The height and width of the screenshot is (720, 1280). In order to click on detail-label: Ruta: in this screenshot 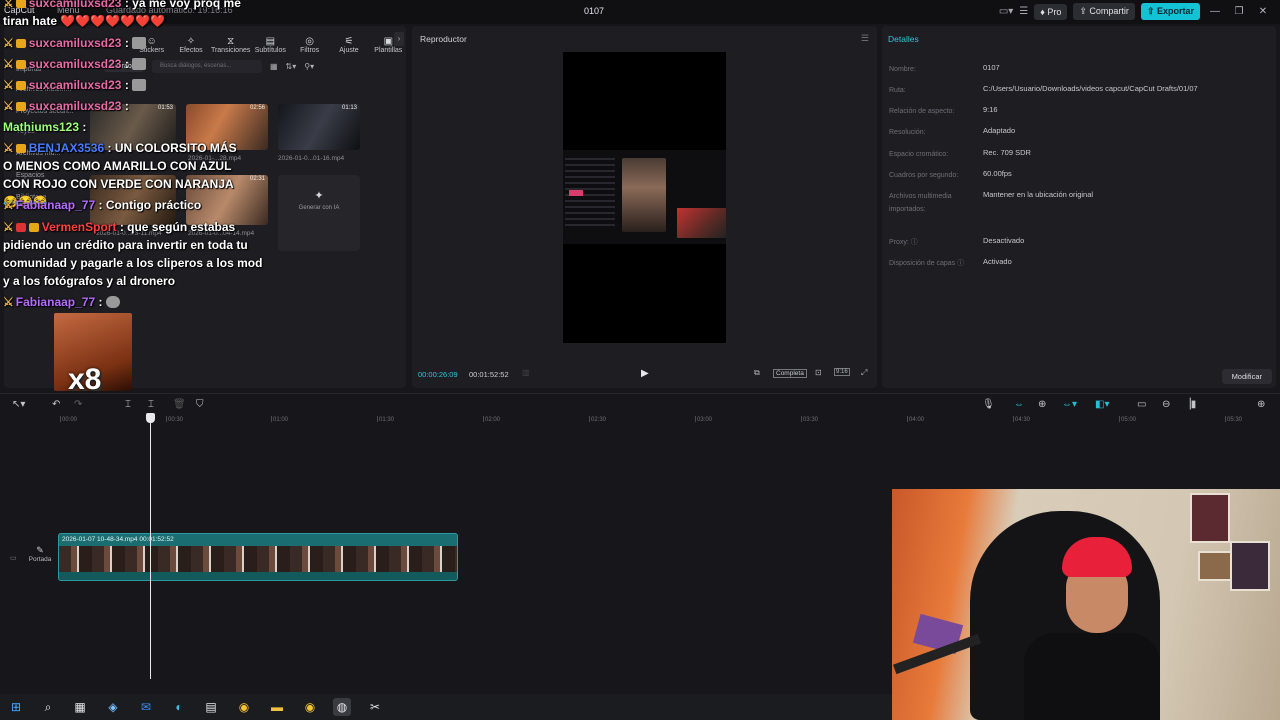, I will do `click(897, 90)`.